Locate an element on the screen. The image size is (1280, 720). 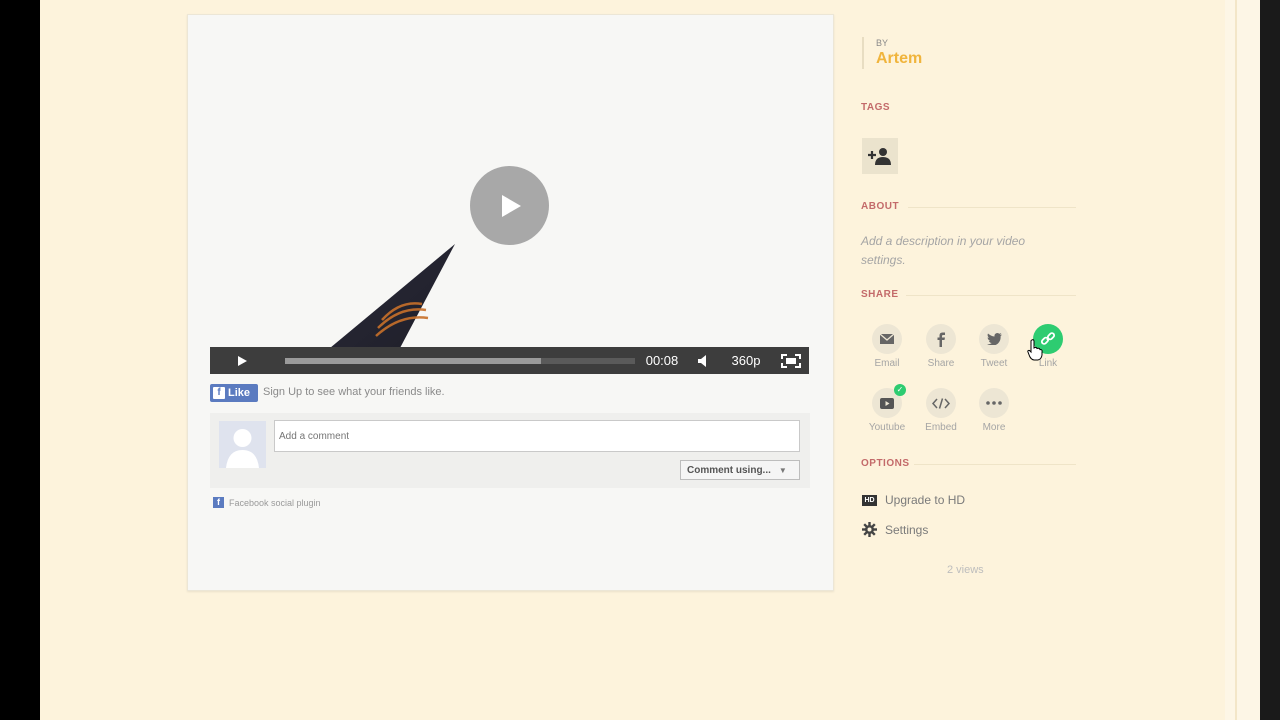
settings-option: Settings is located at coordinates (895, 529).